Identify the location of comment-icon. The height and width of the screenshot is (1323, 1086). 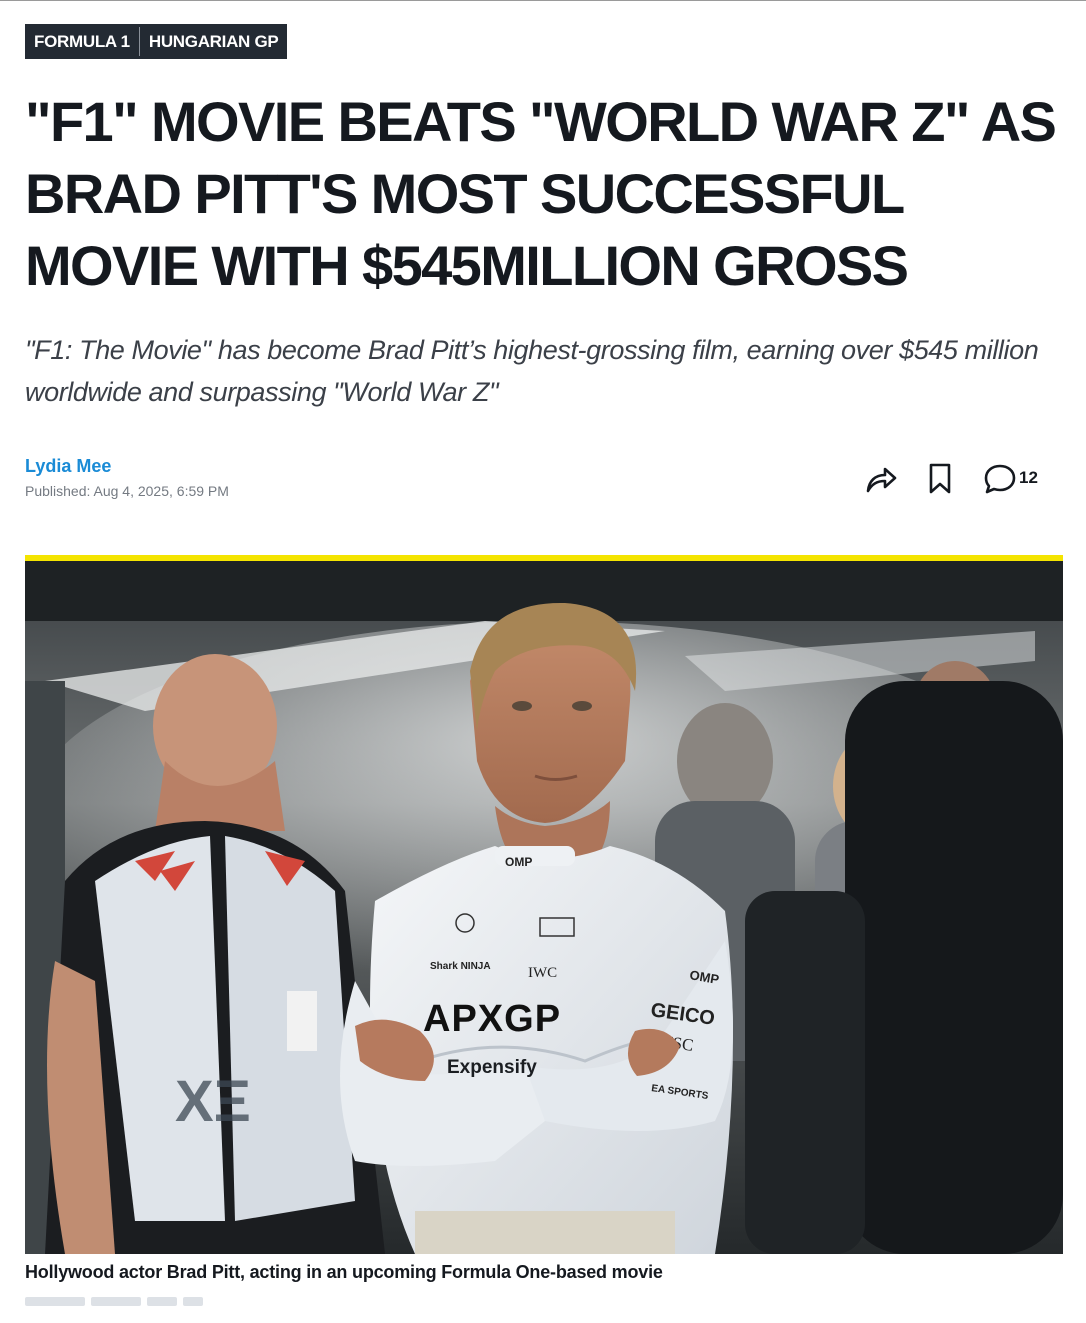
(1000, 479).